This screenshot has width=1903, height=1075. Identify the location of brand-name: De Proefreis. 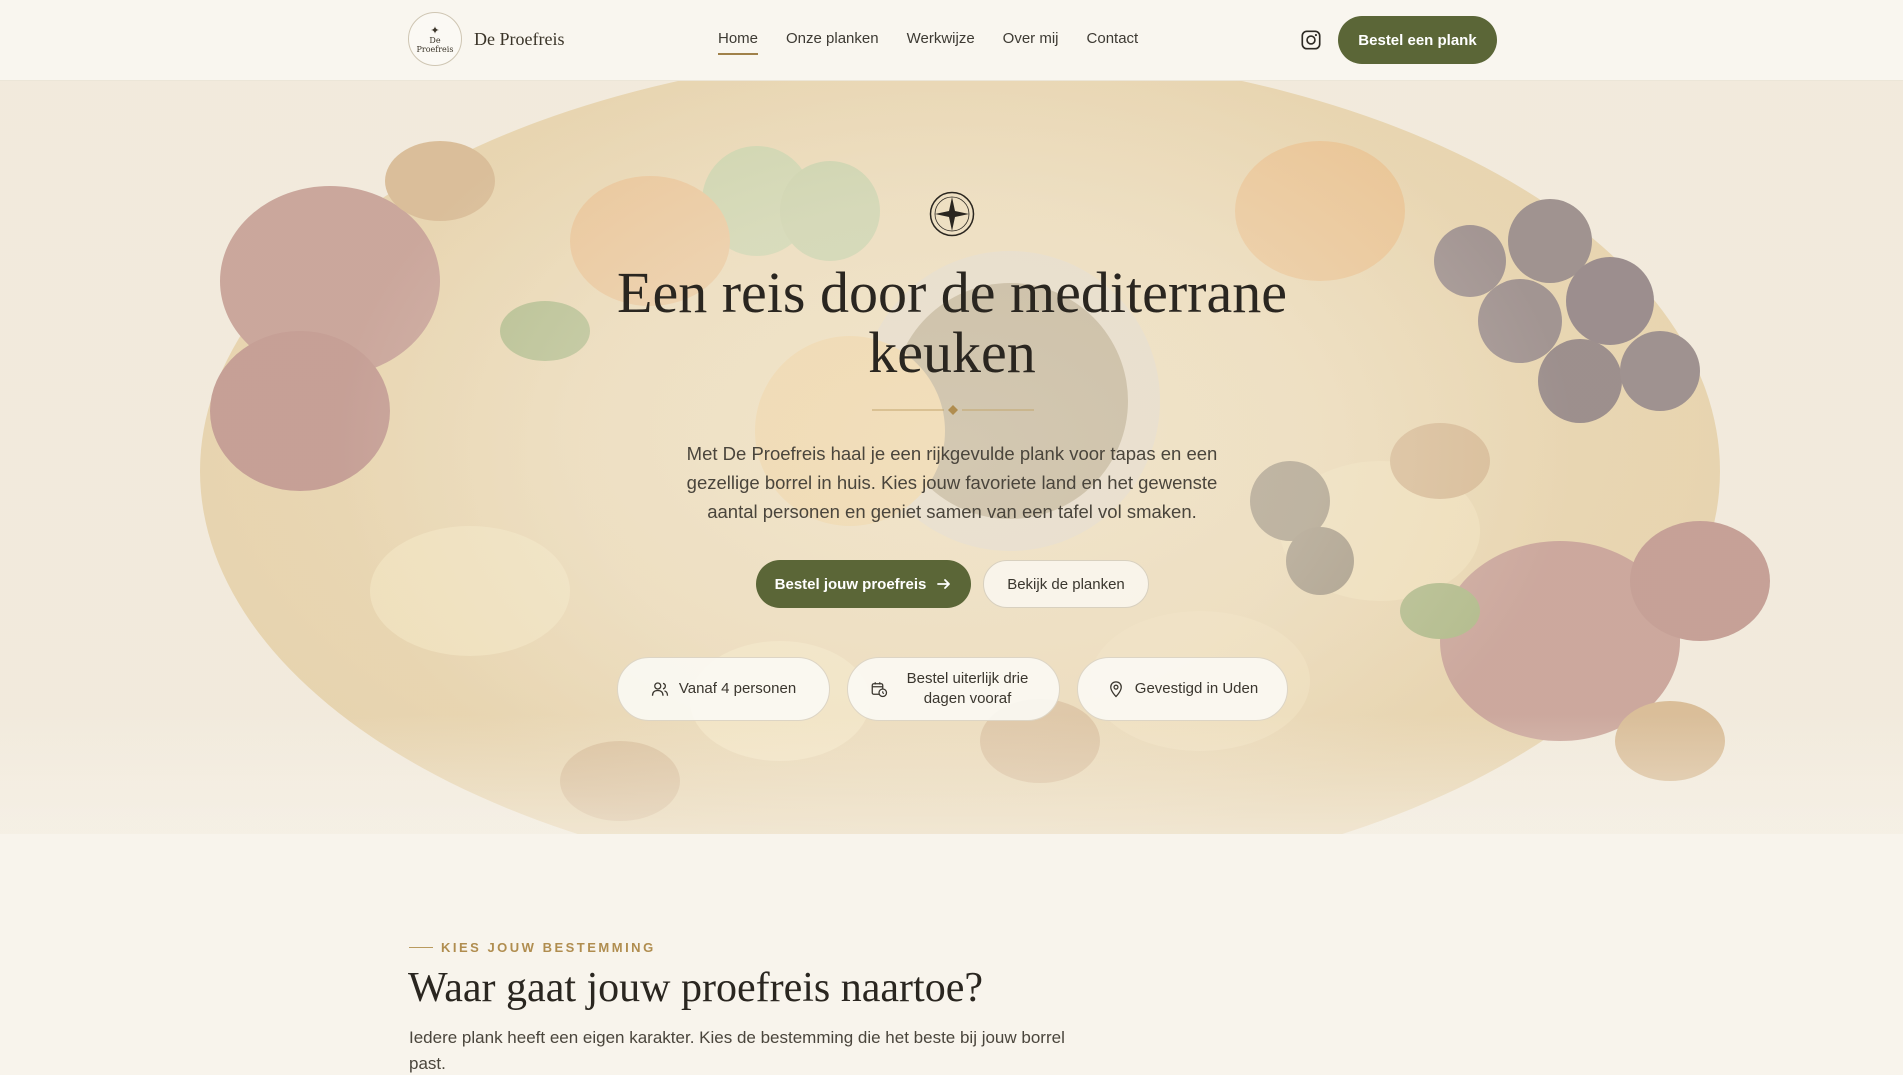
(519, 38).